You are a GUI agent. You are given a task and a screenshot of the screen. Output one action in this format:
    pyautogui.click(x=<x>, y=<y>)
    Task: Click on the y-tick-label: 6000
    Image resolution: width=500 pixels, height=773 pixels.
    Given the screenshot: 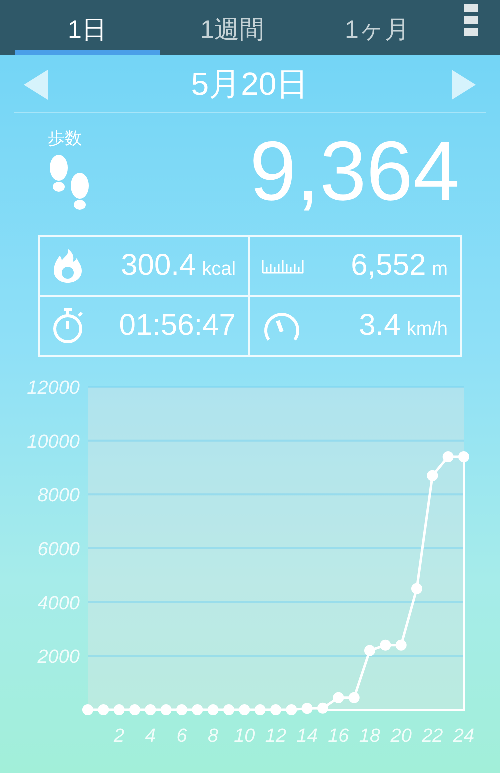 What is the action you would take?
    pyautogui.click(x=59, y=550)
    